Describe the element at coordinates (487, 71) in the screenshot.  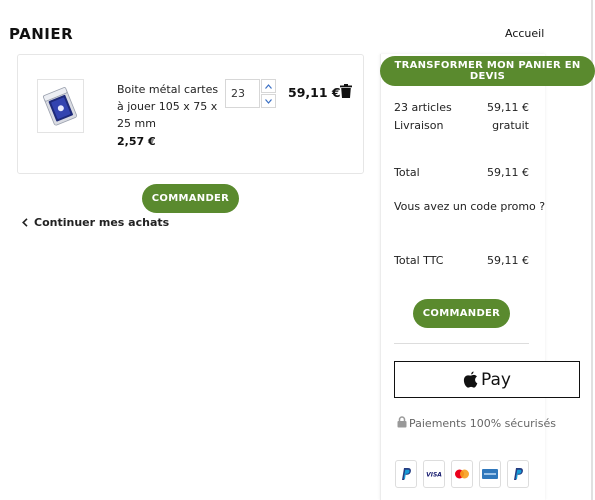
I see `quote-button: TRANSFORMER MON PANIER EN DEVIS` at that location.